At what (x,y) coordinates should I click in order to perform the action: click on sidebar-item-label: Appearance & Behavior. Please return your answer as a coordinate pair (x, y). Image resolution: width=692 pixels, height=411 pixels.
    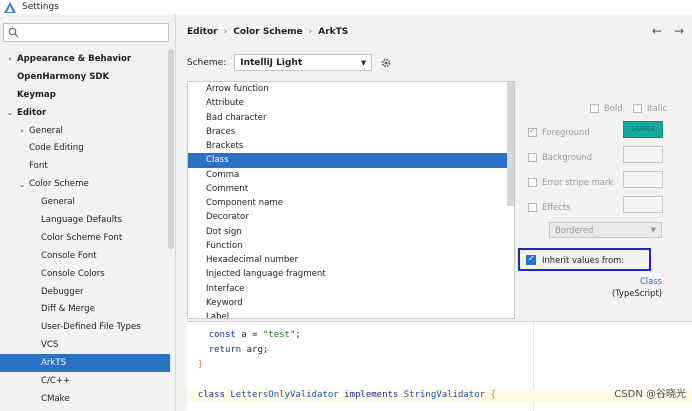
    Looking at the image, I should click on (74, 58).